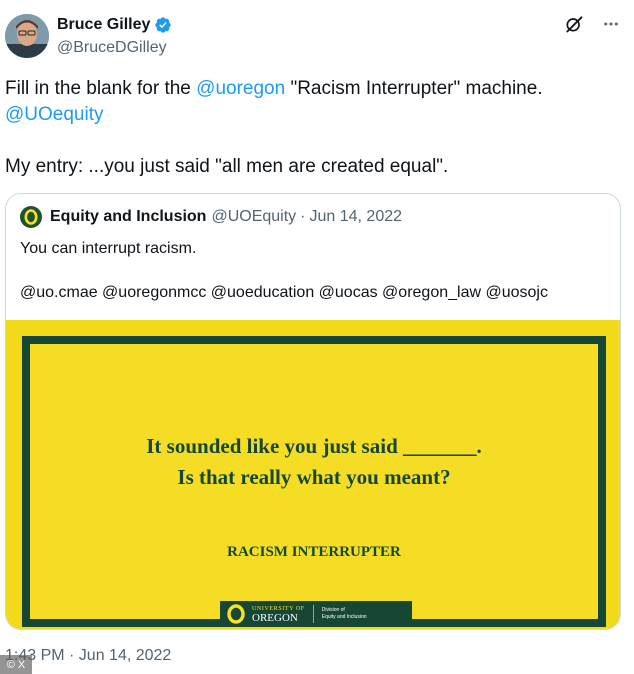 This screenshot has height=674, width=634. Describe the element at coordinates (314, 446) in the screenshot. I see `sign-line-1: It sounded like you just said _______.` at that location.